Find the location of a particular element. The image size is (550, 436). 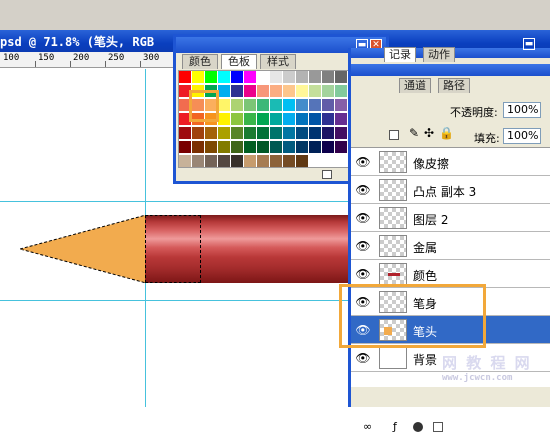

tab-swatches: 色板 is located at coordinates (239, 61).